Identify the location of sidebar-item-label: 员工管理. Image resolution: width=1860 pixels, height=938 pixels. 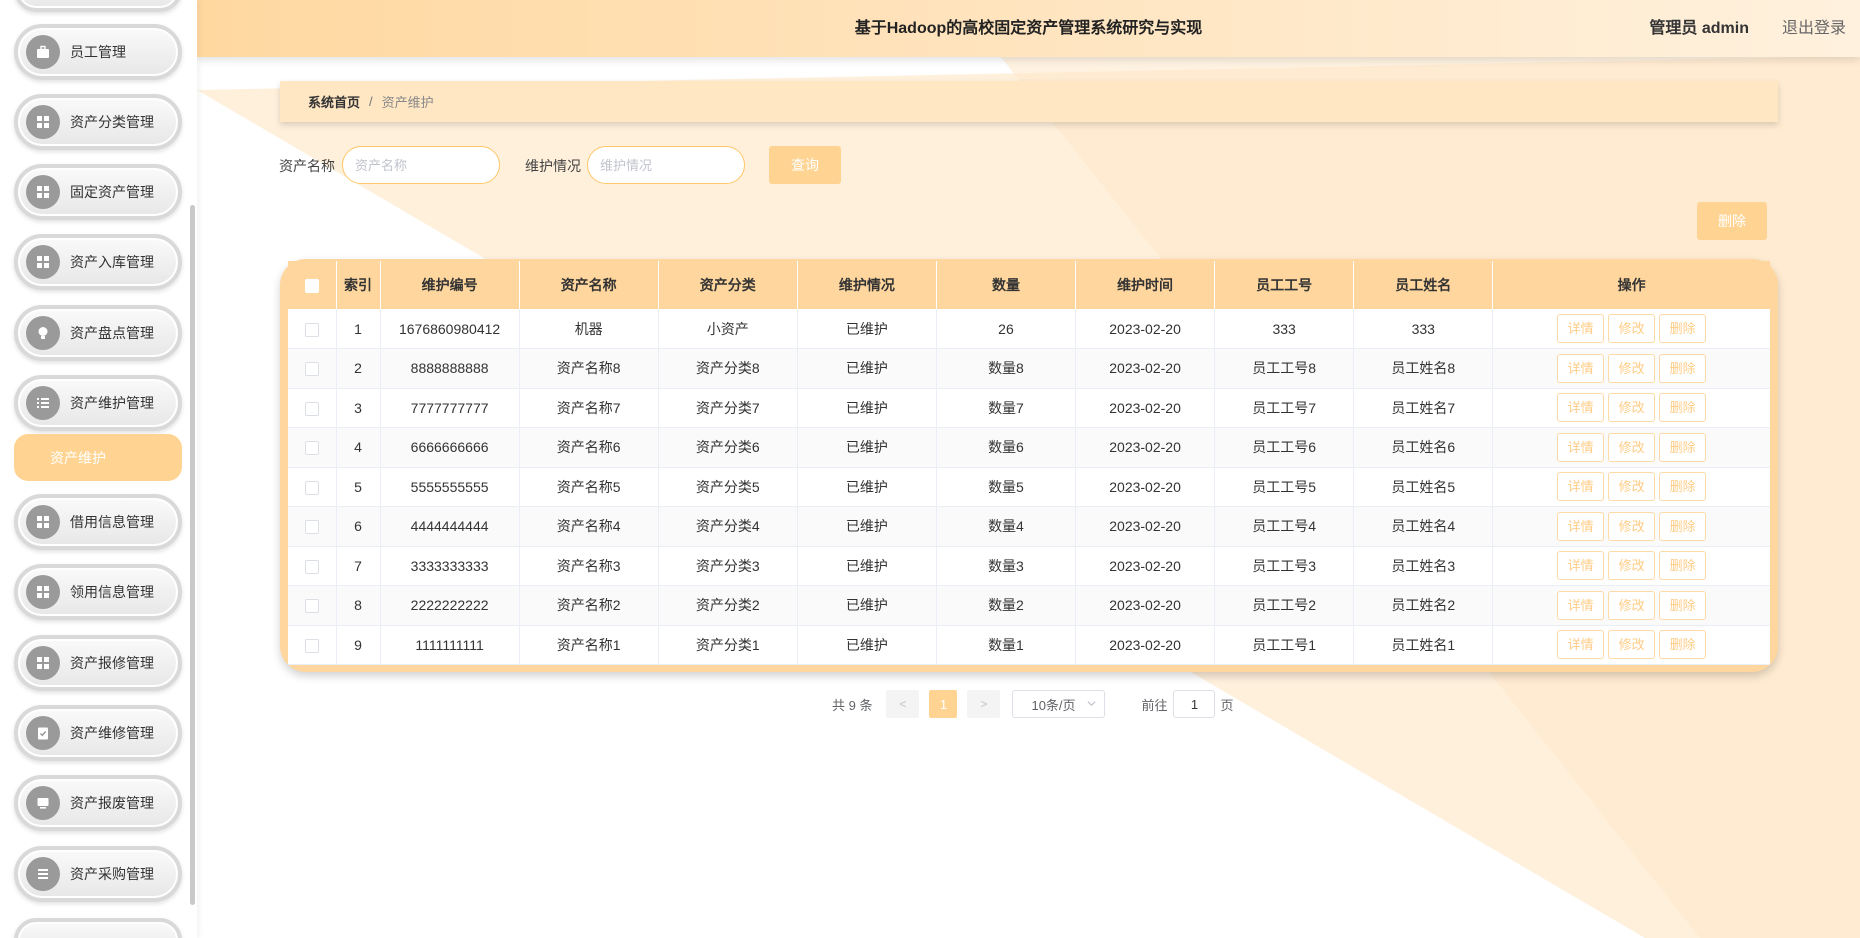
(98, 52).